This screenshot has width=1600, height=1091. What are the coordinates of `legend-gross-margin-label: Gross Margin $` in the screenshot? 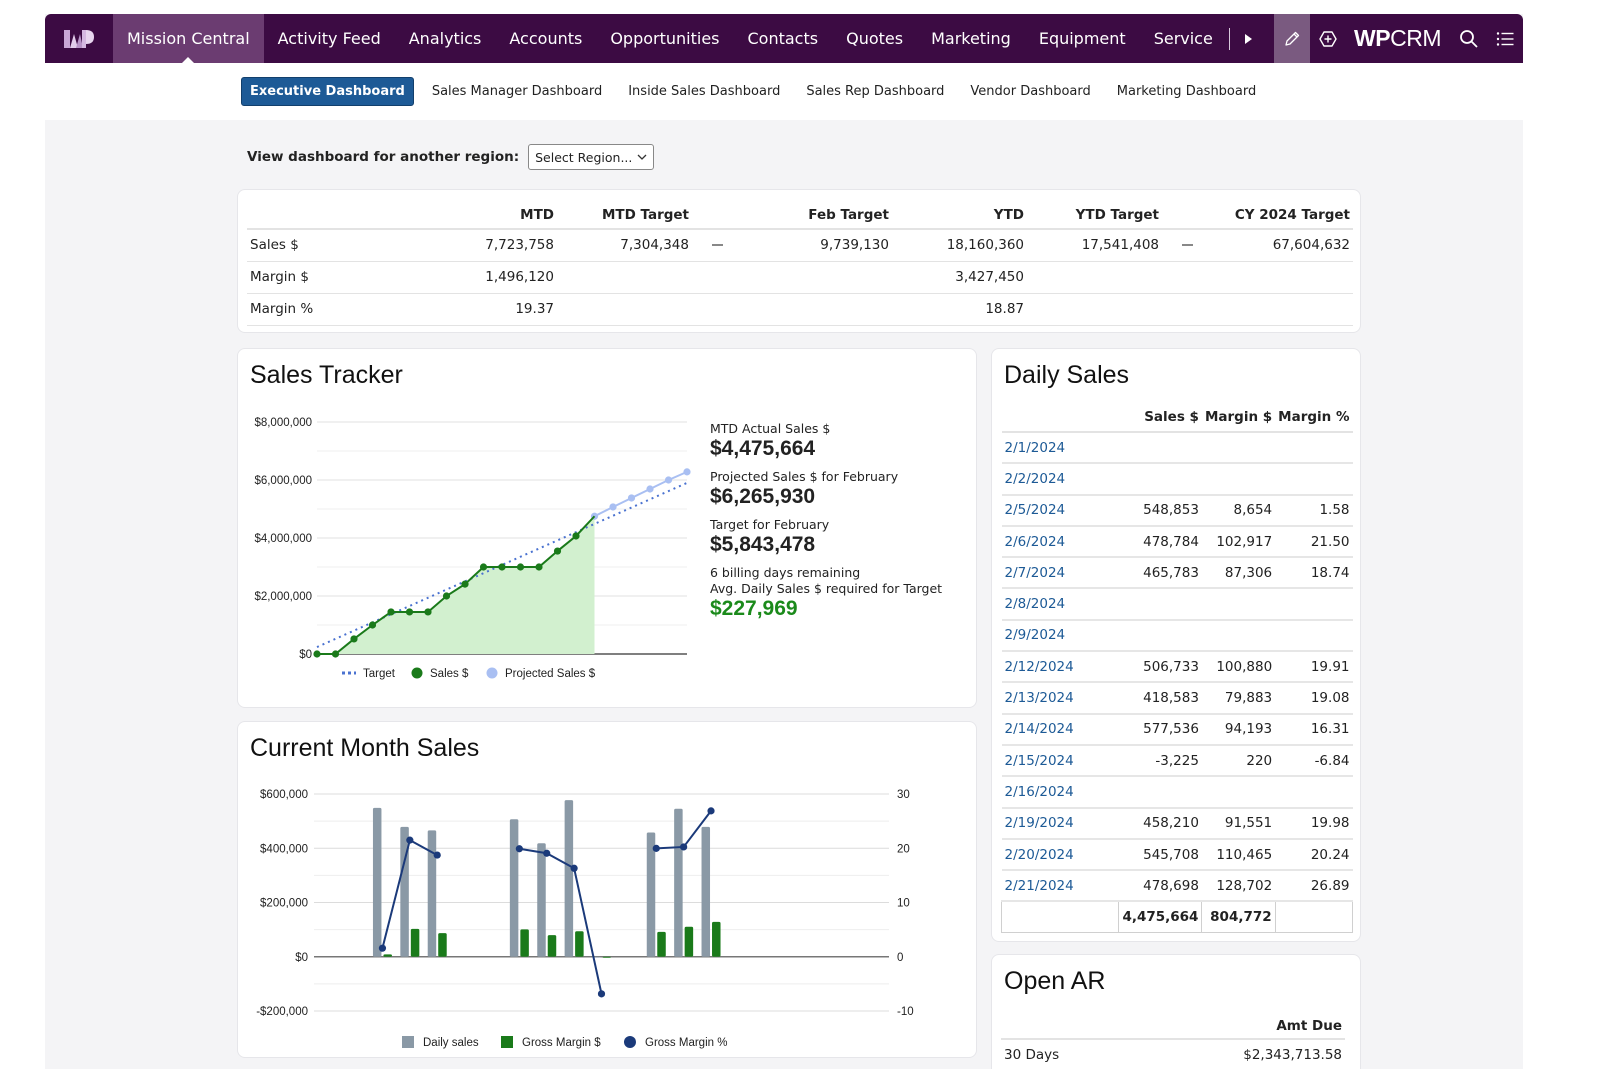 It's located at (561, 1043).